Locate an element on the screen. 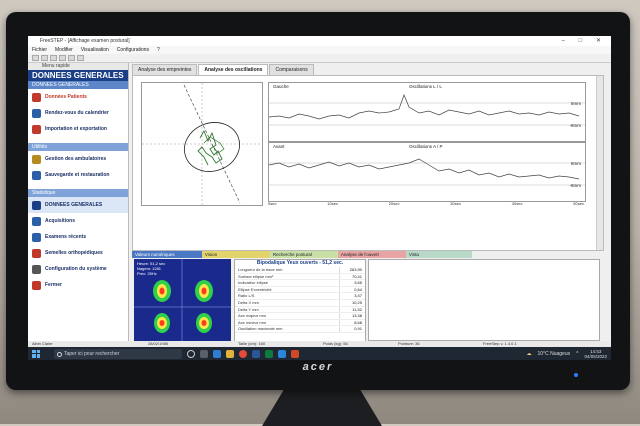 The image size is (640, 426). system-tray: ☁ 10°C Nuageux ^ 14:53 04/05/2022 is located at coordinates (567, 353).